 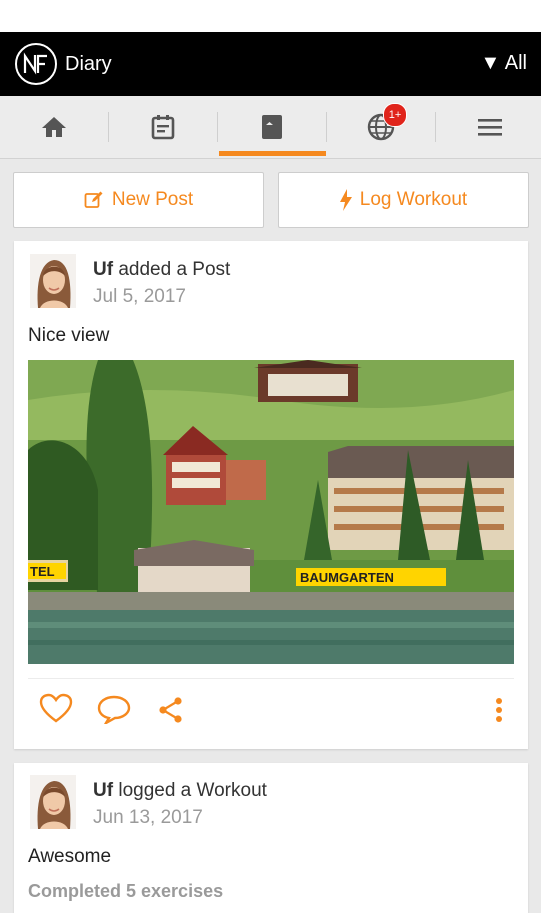 I want to click on tab-calendar, so click(x=163, y=127).